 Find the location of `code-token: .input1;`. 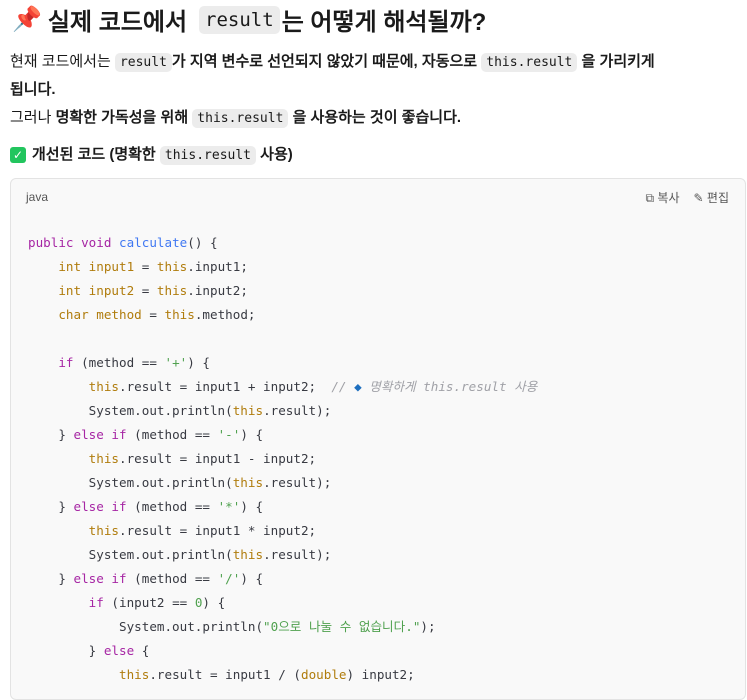

code-token: .input1; is located at coordinates (217, 266).